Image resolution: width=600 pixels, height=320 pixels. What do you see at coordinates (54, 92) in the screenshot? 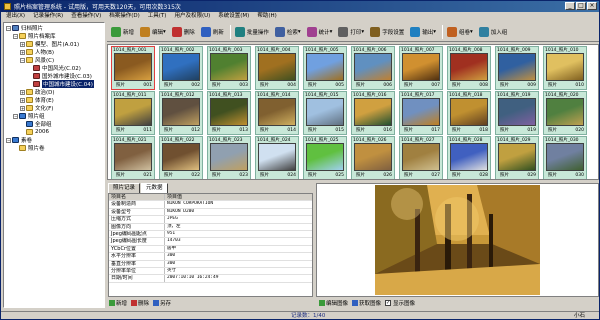
I see `tree-node: + 政治(D)` at bounding box center [54, 92].